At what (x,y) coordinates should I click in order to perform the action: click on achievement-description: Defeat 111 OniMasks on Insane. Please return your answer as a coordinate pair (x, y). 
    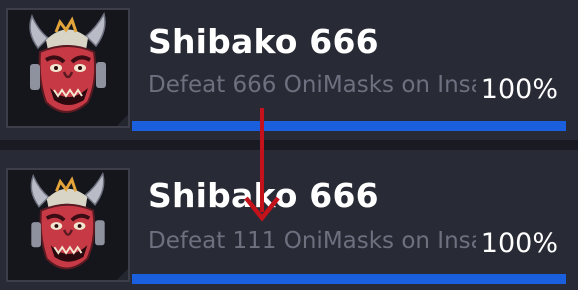
    Looking at the image, I should click on (312, 241).